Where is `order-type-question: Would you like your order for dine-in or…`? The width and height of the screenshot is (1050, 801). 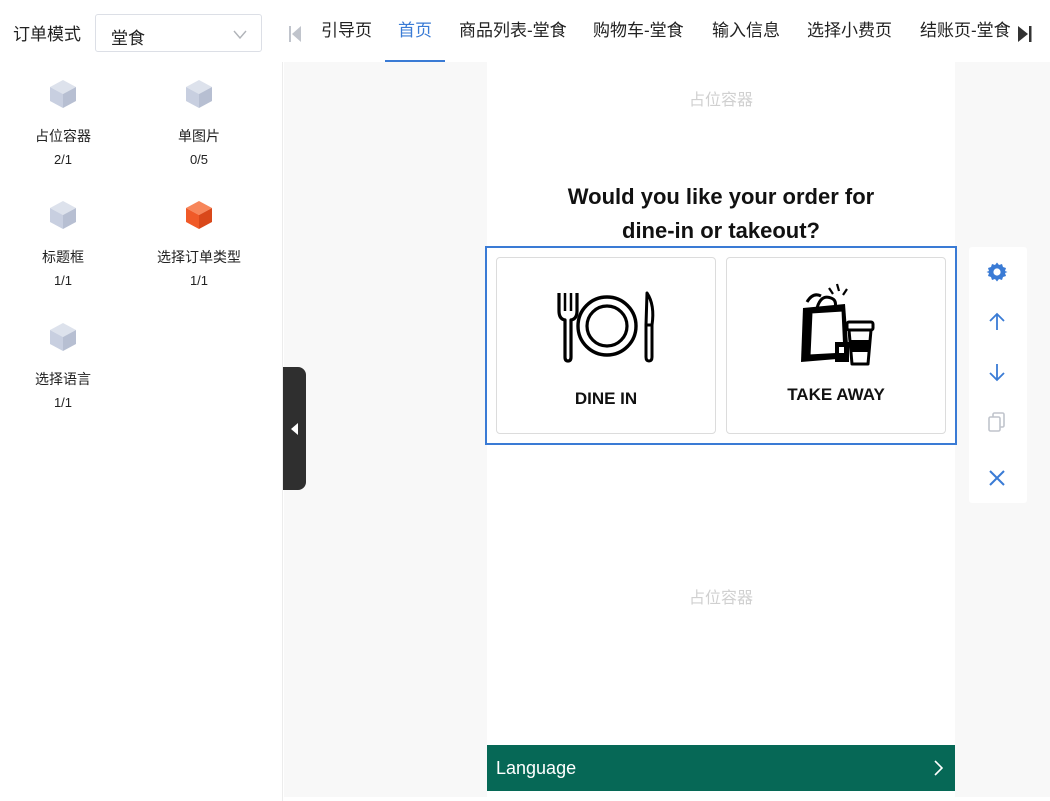 order-type-question: Would you like your order for dine-in or… is located at coordinates (721, 214).